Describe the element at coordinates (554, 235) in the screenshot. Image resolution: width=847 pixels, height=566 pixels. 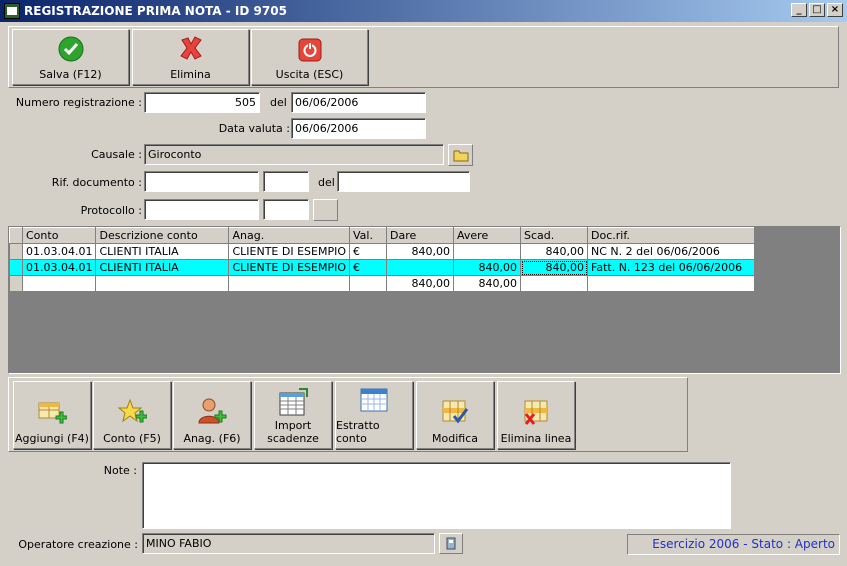
I see `column-header: Scad.` at that location.